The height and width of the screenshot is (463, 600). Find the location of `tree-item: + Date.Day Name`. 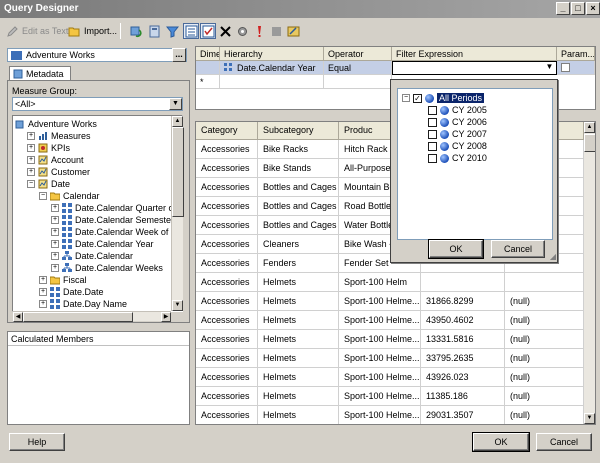

tree-item: + Date.Day Name is located at coordinates (83, 304).